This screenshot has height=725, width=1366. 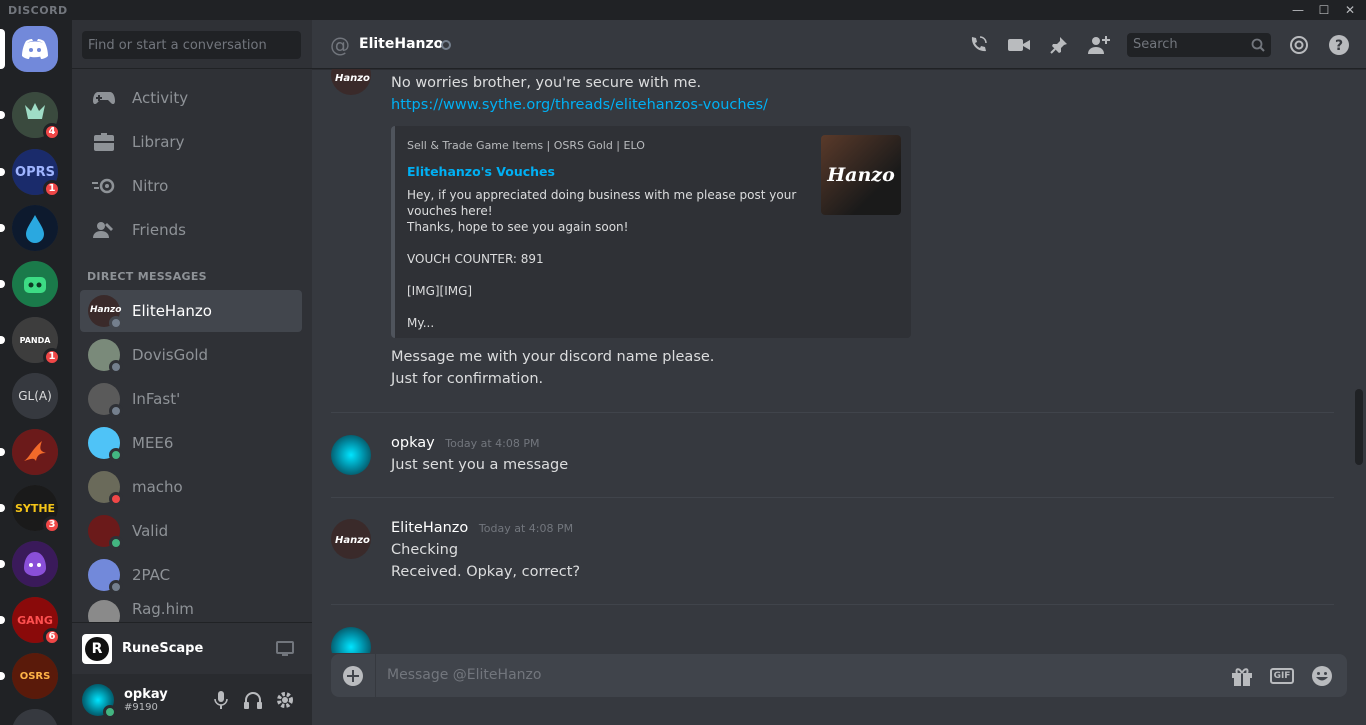 I want to click on close-button: ✕, so click(x=1350, y=10).